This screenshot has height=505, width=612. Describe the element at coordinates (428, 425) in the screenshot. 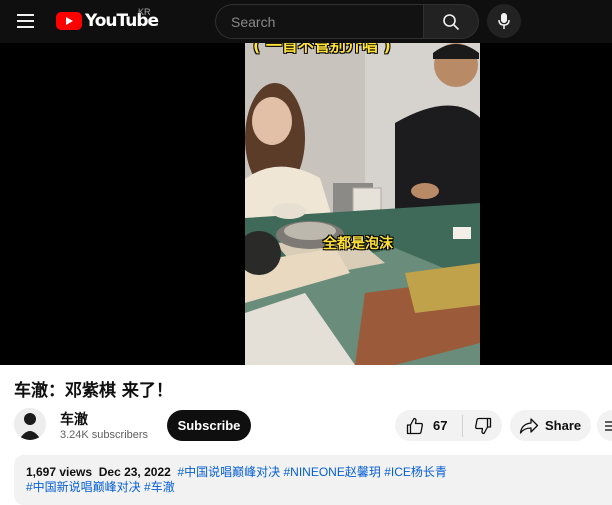

I see `like-button: 67` at that location.